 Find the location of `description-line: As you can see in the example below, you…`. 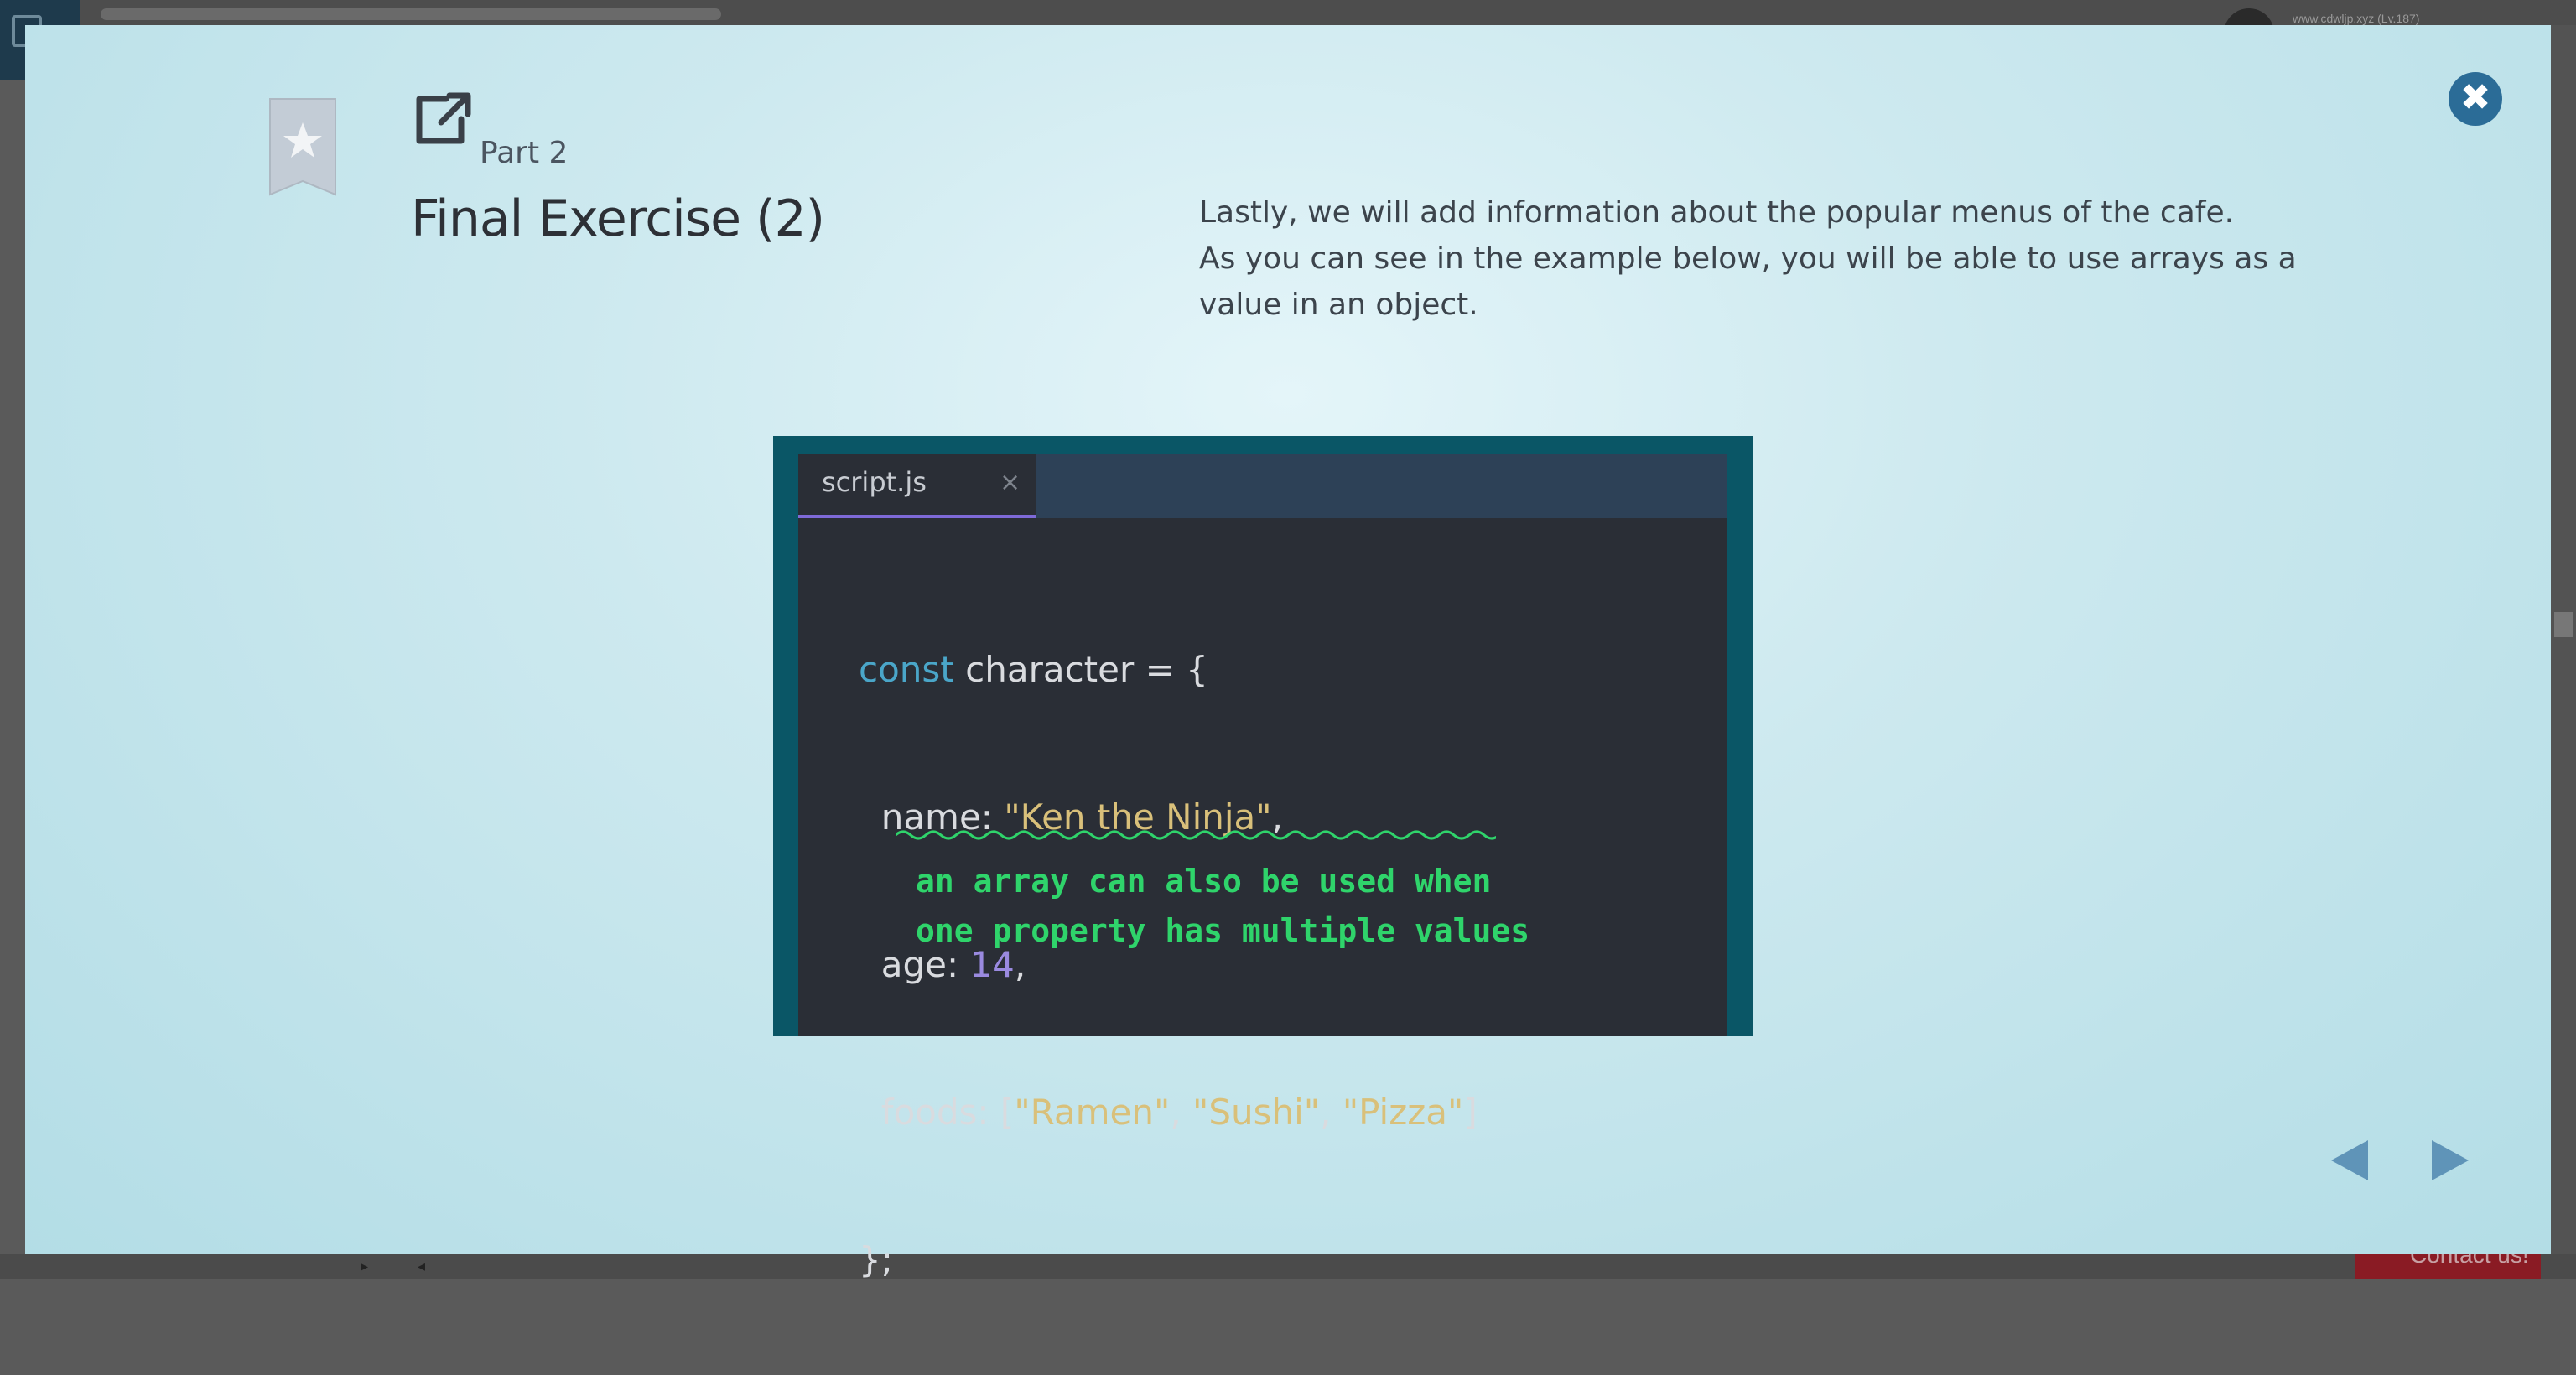

description-line: As you can see in the example below, you… is located at coordinates (1748, 258).